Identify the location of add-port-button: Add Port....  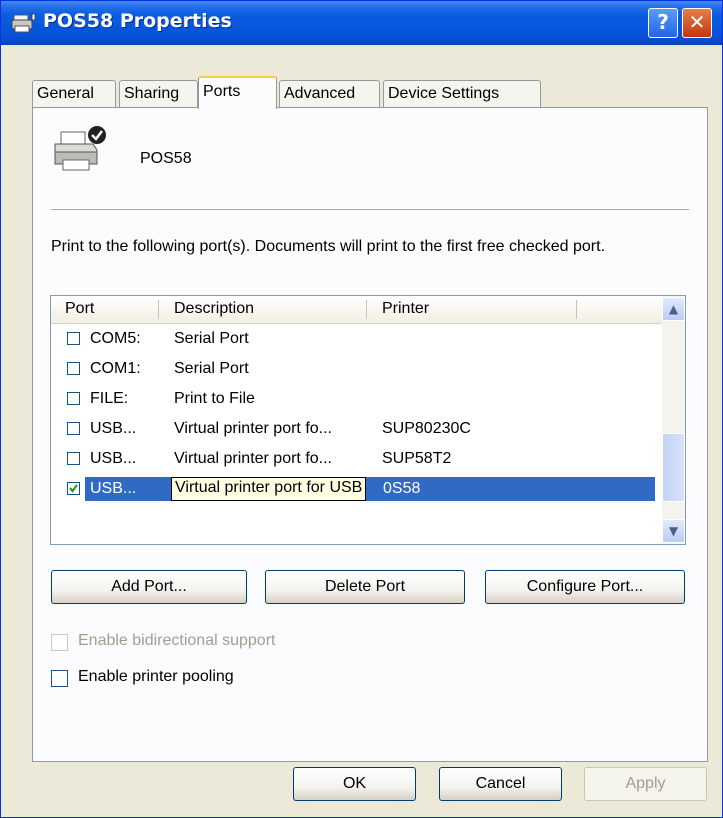
(149, 587).